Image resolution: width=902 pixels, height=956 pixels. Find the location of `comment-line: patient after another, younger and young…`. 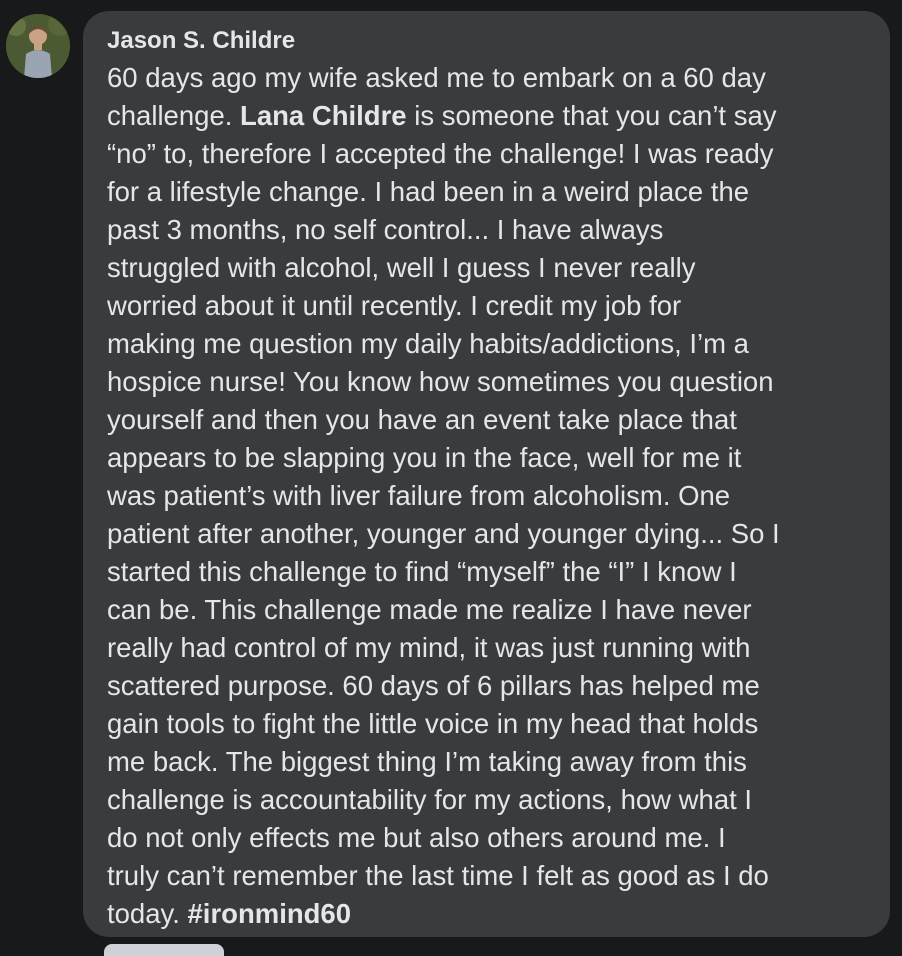

comment-line: patient after another, younger and young… is located at coordinates (443, 533).